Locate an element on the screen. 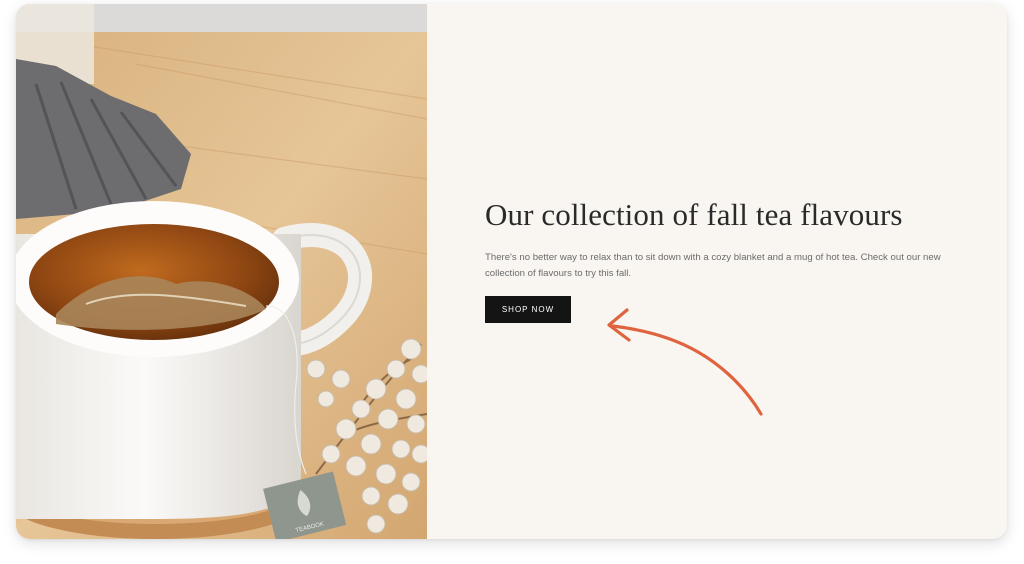  shop-now-button: SHOP NOW is located at coordinates (528, 309).